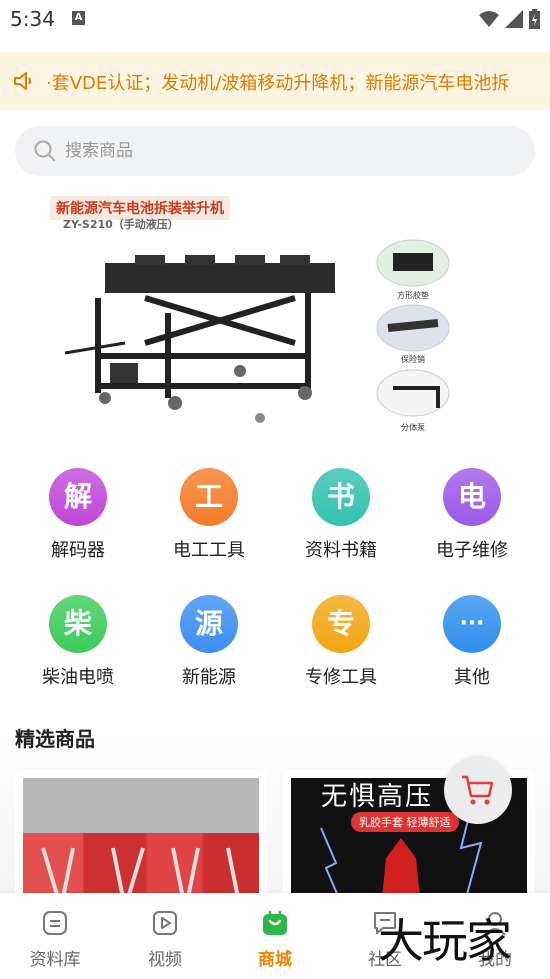  Describe the element at coordinates (445, 941) in the screenshot. I see `watermark-logo: 大玩家` at that location.